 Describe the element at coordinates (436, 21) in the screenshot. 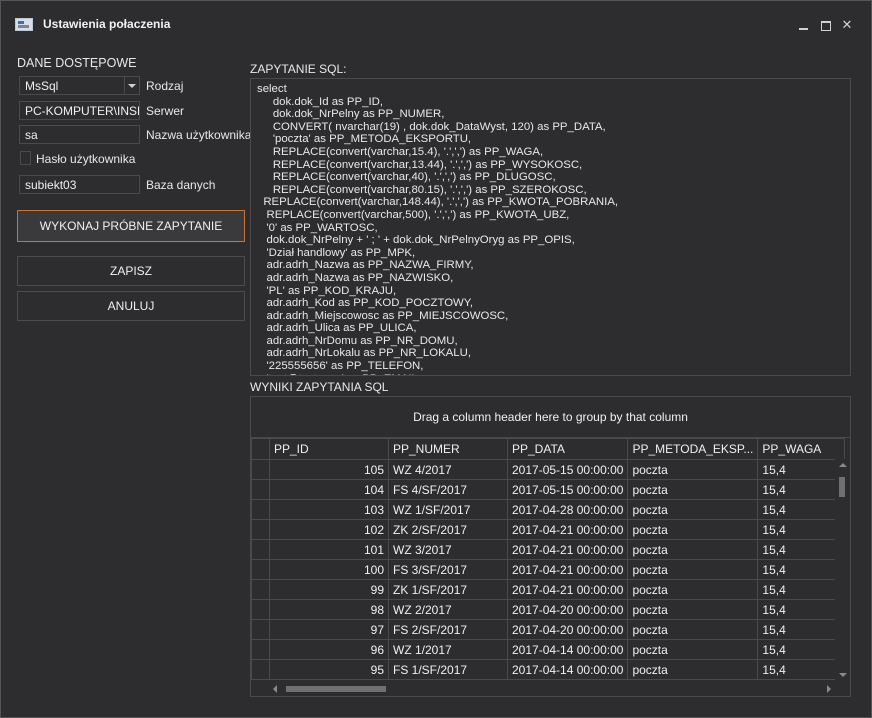

I see `title-bar: Ustawienia połaczenia ✕` at that location.